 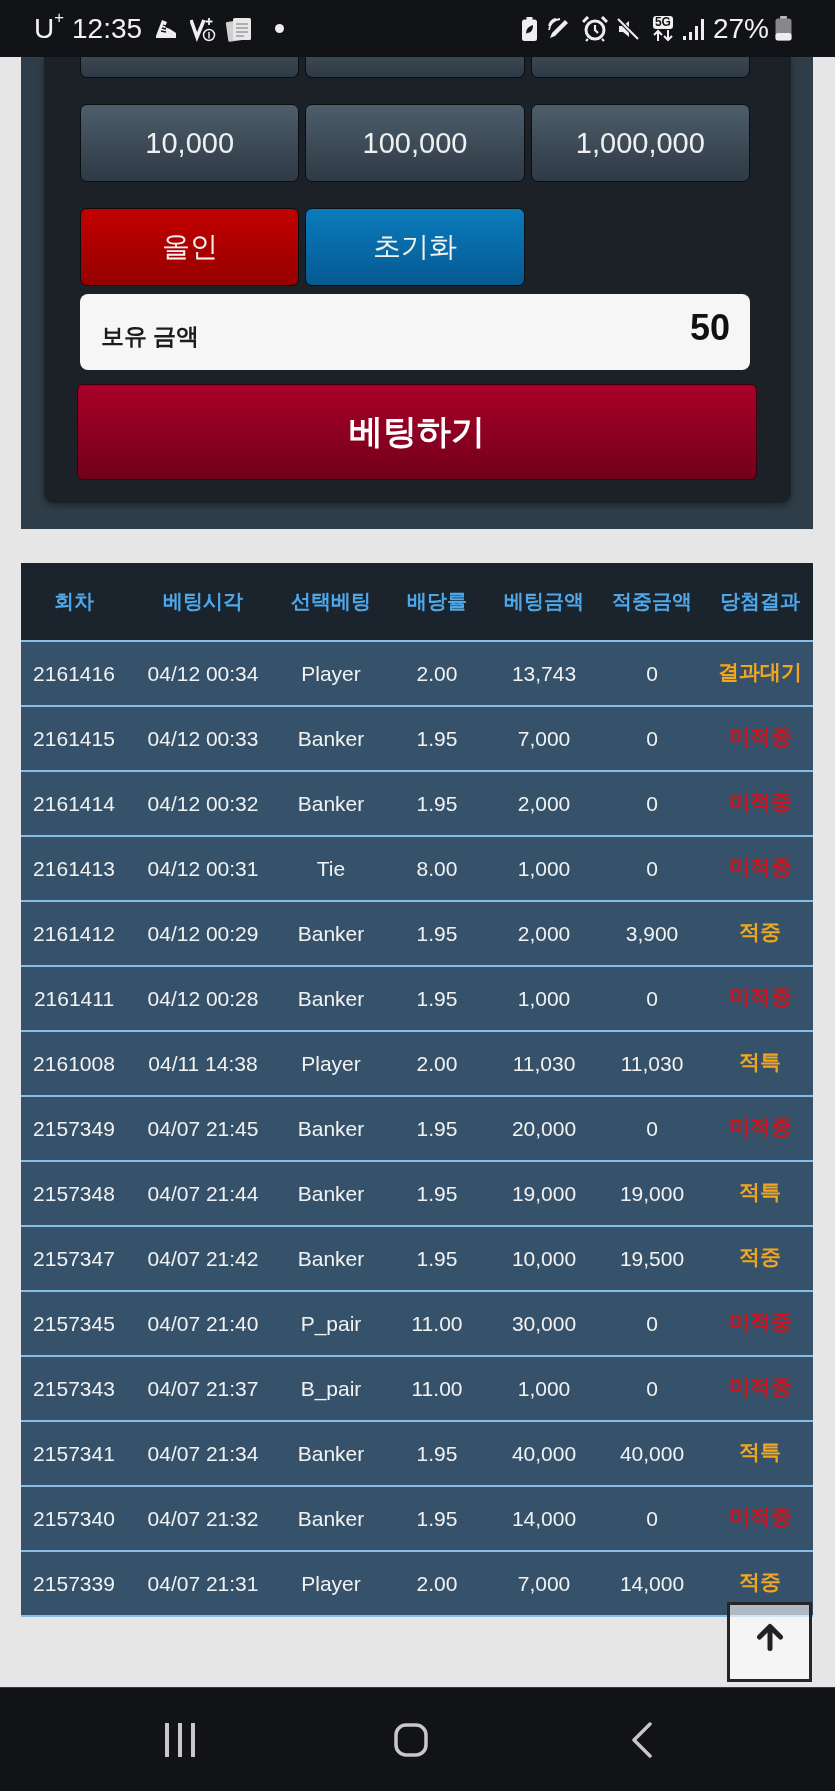 What do you see at coordinates (331, 1063) in the screenshot?
I see `table-cell-text: Player` at bounding box center [331, 1063].